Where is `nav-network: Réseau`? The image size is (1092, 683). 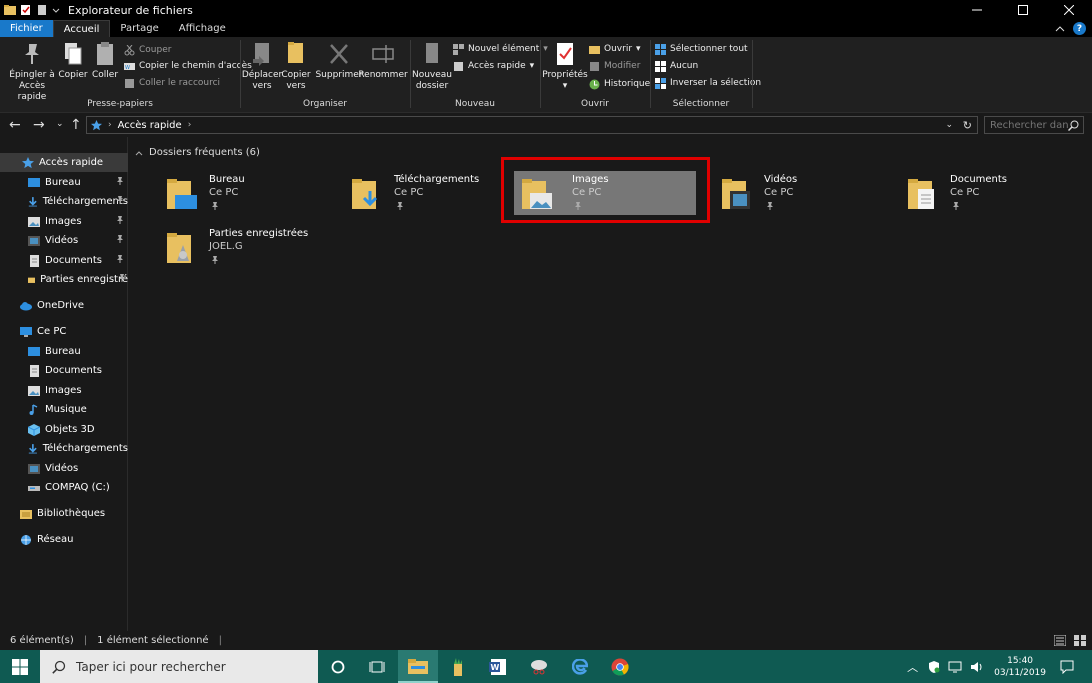 nav-network: Réseau is located at coordinates (64, 539).